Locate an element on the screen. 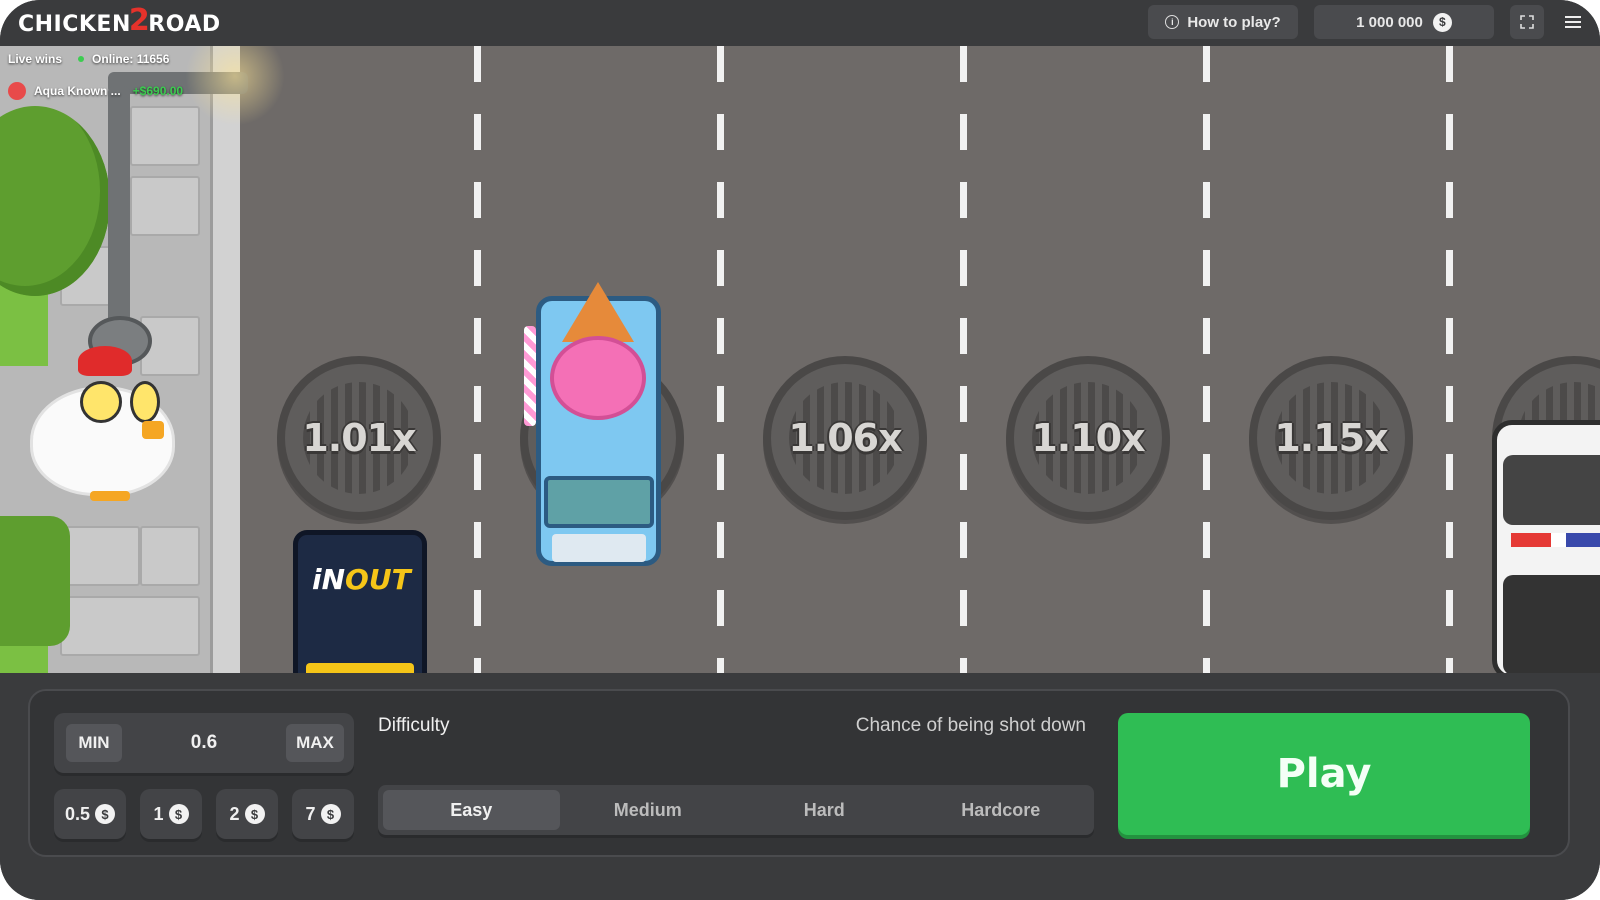 The width and height of the screenshot is (1600, 900). balance-display: 1 000 000 $ is located at coordinates (1404, 22).